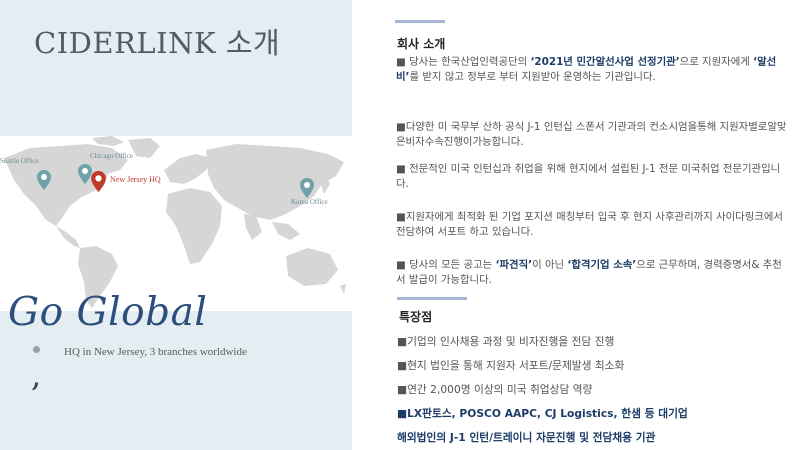 This screenshot has height=450, width=800. What do you see at coordinates (157, 43) in the screenshot?
I see `slide-title: CIDERLINK 소개` at bounding box center [157, 43].